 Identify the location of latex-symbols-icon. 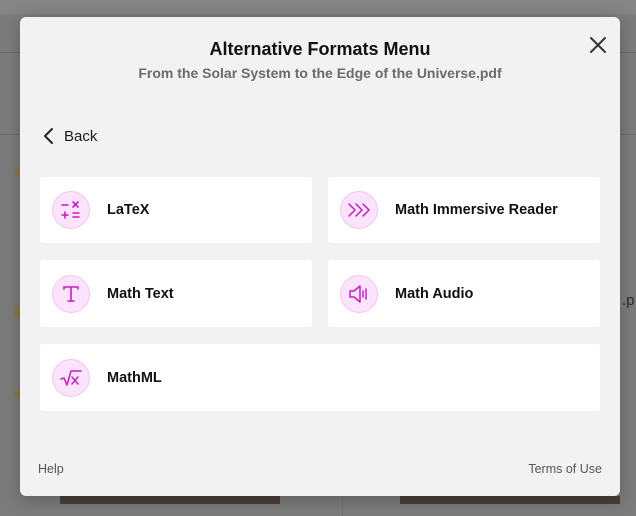
(71, 210).